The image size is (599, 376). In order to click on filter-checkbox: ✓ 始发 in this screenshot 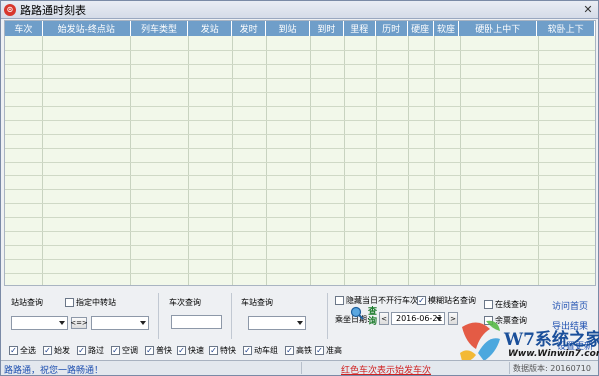, I will do `click(56, 350)`.